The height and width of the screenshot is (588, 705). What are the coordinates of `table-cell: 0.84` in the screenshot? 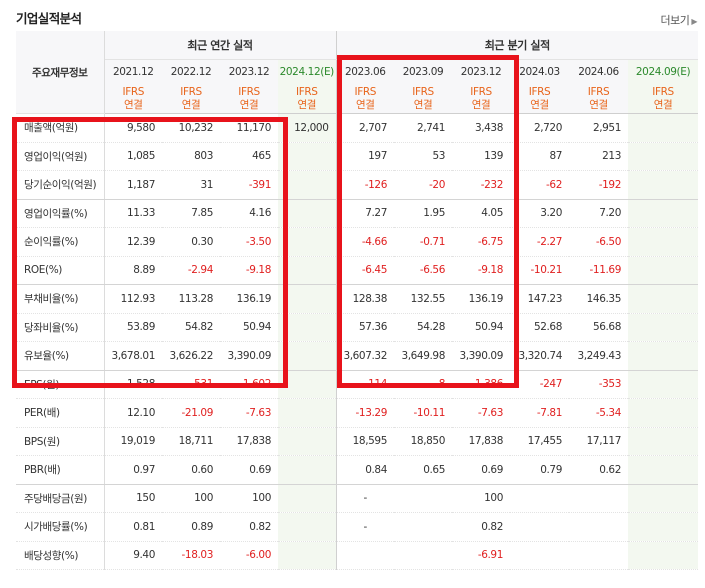 It's located at (365, 470).